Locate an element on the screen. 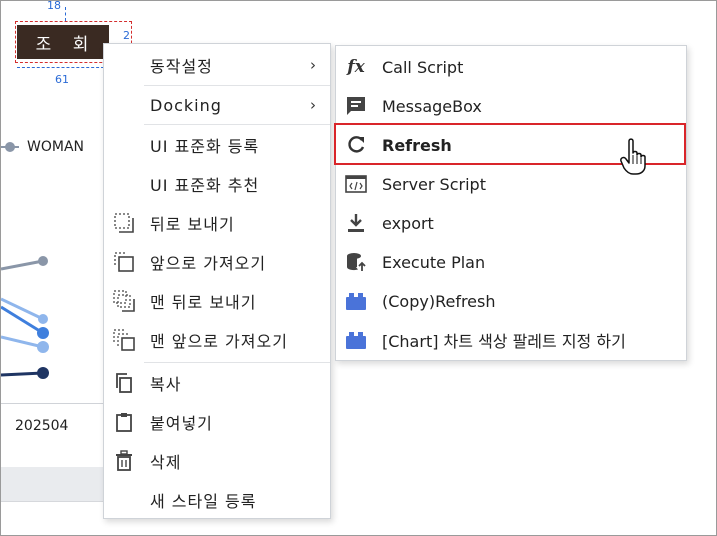 Image resolution: width=717 pixels, height=536 pixels. menu-item-bring-to-front: 맨 앞으로 가져오기 is located at coordinates (217, 340).